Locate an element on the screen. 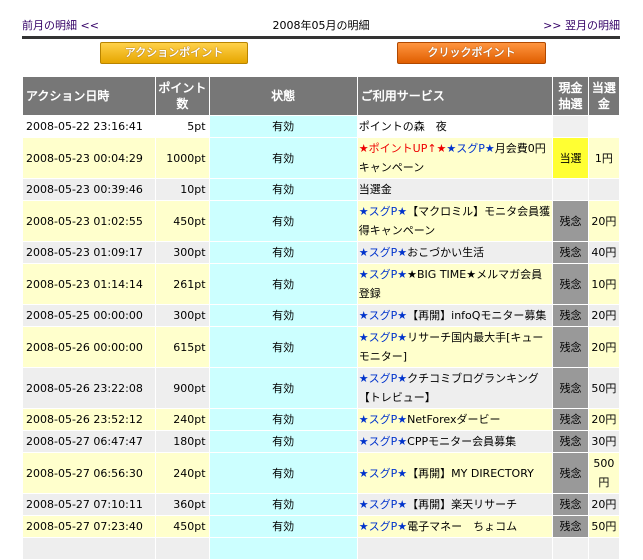  service-cell: 当選金 is located at coordinates (455, 189).